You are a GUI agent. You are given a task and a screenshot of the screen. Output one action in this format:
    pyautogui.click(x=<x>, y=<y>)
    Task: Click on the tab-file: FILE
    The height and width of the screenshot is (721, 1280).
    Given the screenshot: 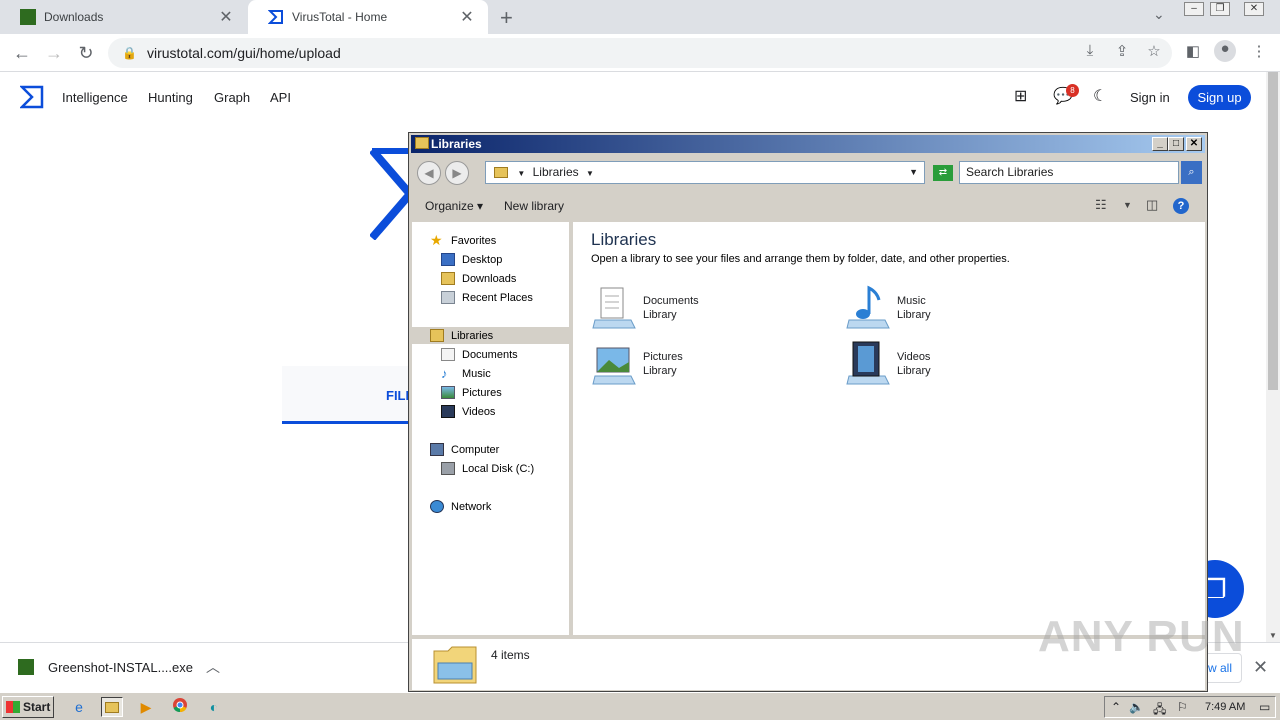 What is the action you would take?
    pyautogui.click(x=348, y=395)
    